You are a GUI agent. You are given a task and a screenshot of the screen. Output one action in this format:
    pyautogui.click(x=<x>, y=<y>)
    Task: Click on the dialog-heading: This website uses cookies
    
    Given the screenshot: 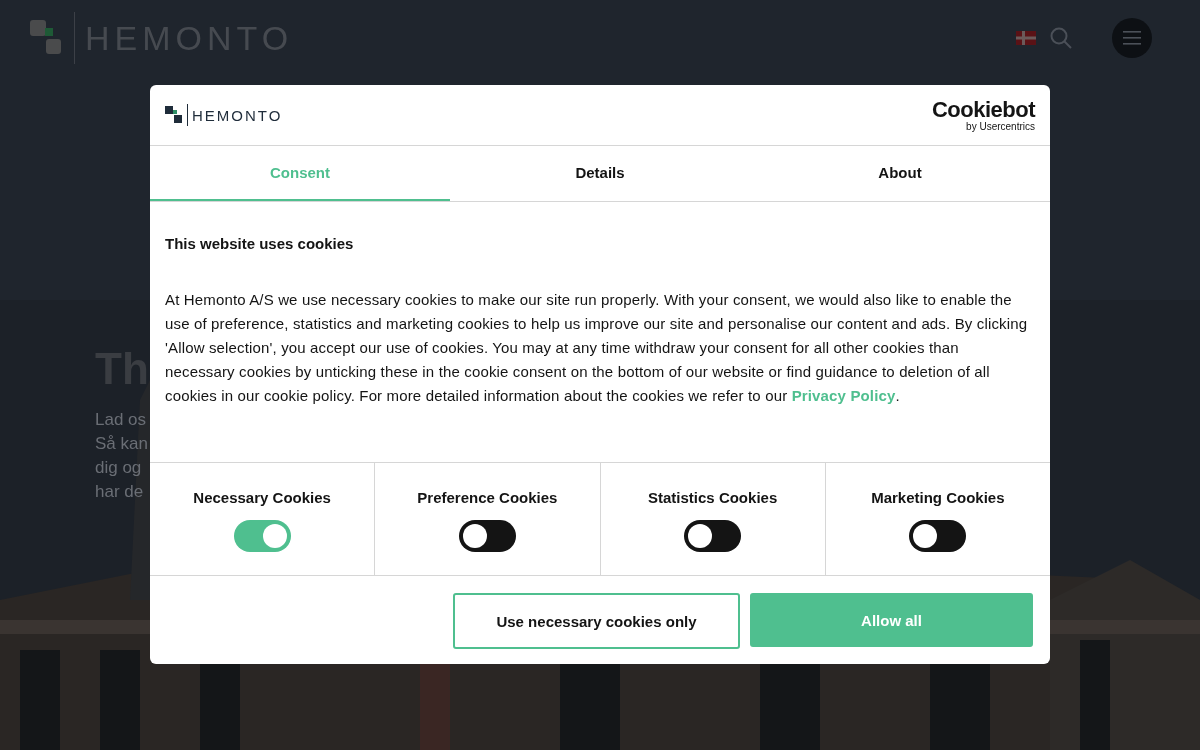 What is the action you would take?
    pyautogui.click(x=260, y=243)
    